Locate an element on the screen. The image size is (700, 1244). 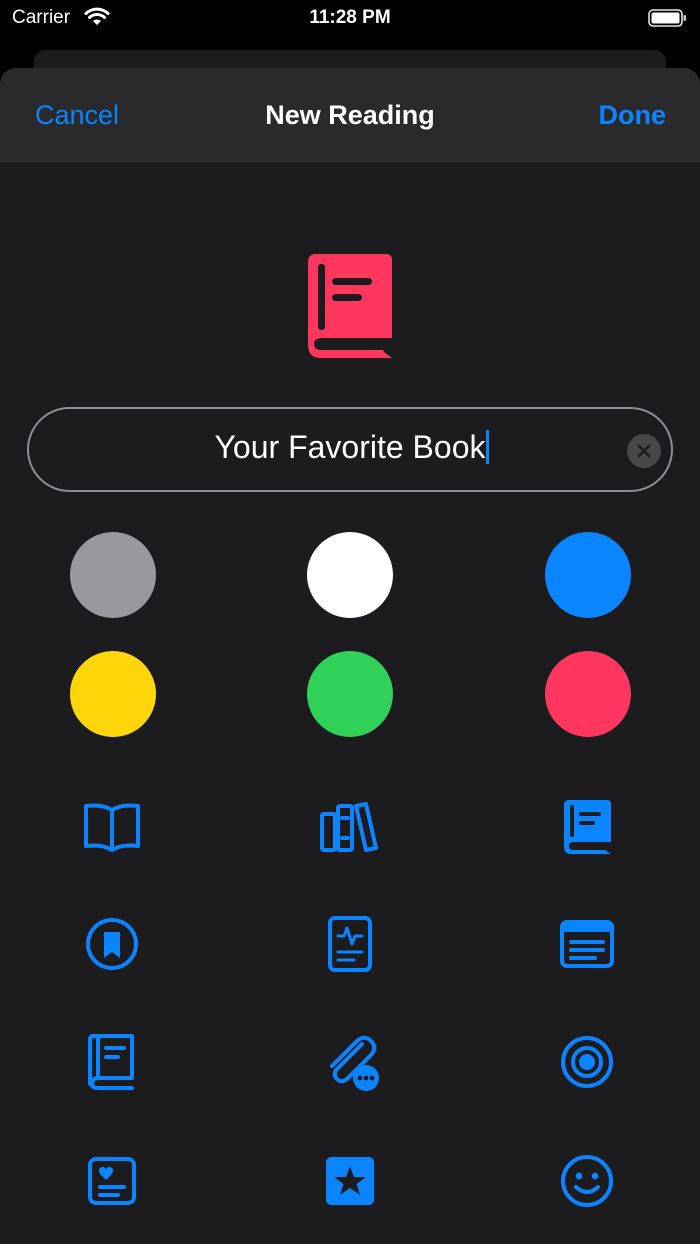
star-square-icon is located at coordinates (350, 1181).